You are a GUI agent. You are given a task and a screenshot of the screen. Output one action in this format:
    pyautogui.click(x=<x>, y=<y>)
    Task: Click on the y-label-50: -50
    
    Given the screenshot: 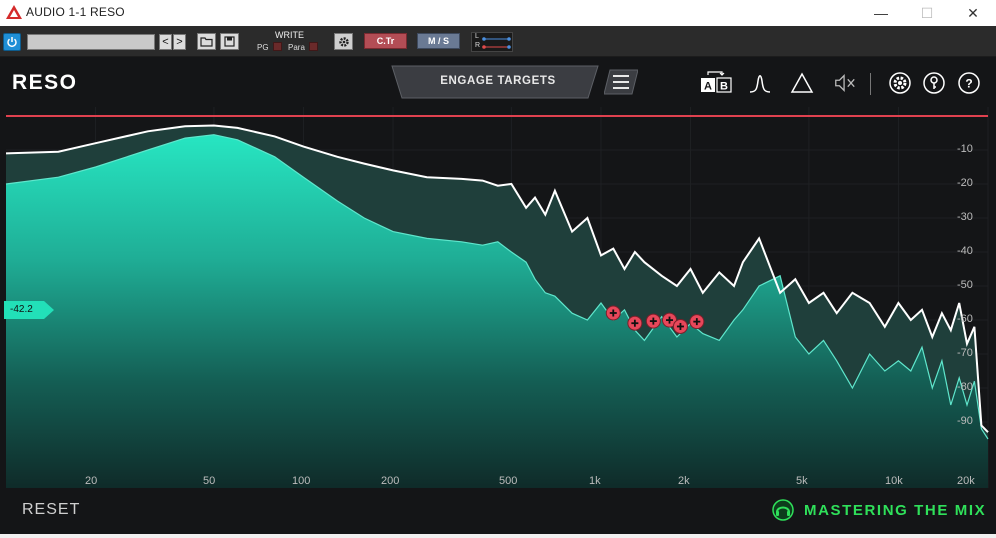 What is the action you would take?
    pyautogui.click(x=965, y=285)
    